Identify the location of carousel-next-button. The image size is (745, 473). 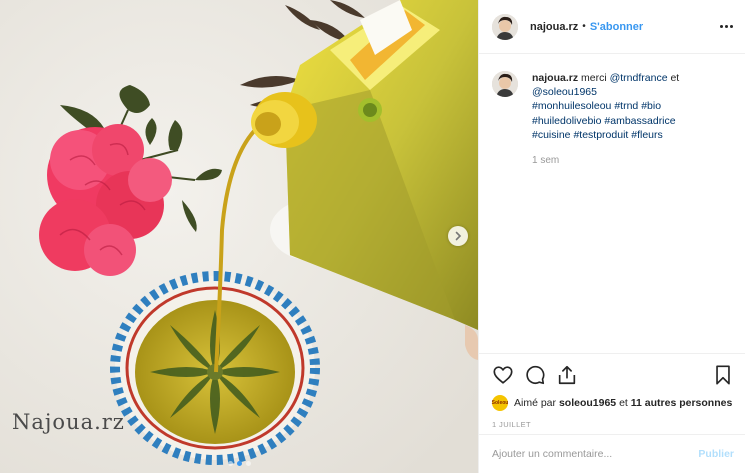
(458, 236).